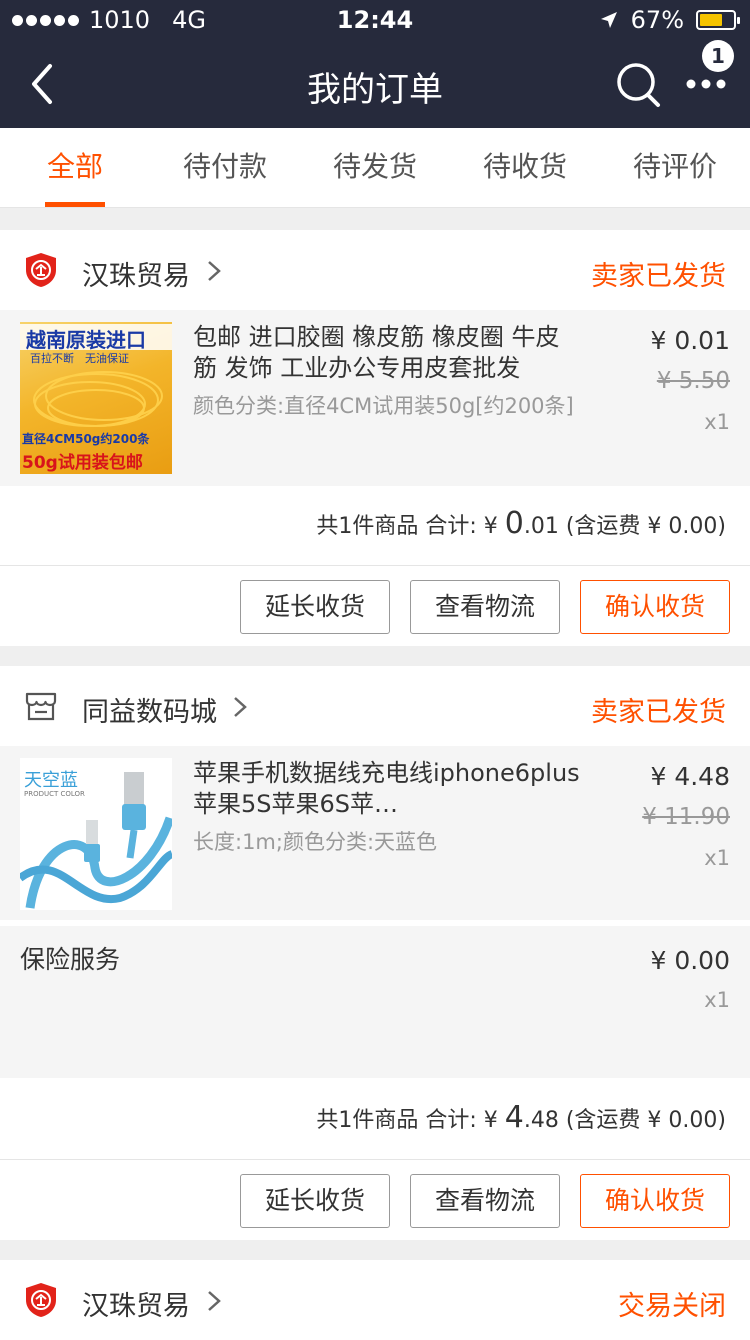 The image size is (750, 1340). Describe the element at coordinates (383, 406) in the screenshot. I see `product-sku: 颜色分类:直径4CM试用装50g[约200条]` at that location.